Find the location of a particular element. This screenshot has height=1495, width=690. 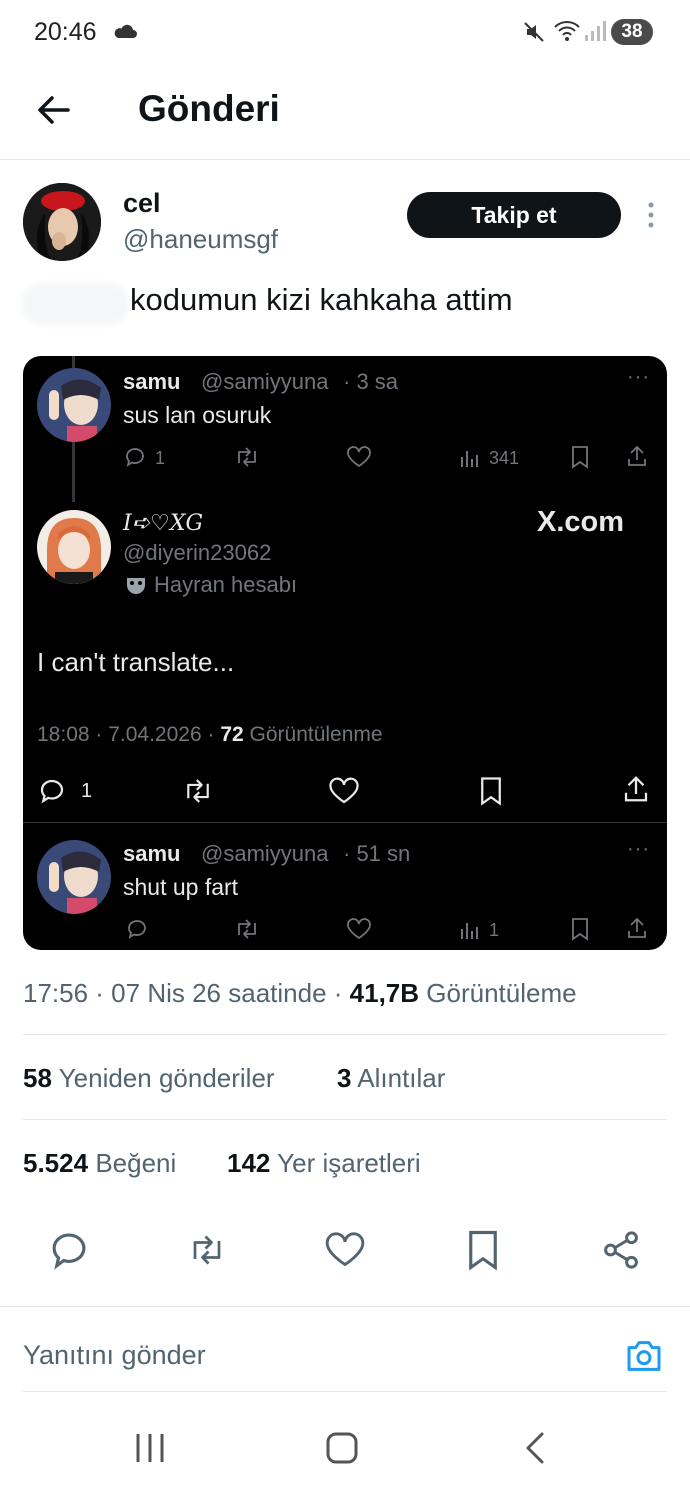

reply-input: Yanıtını gönder is located at coordinates (114, 1355).